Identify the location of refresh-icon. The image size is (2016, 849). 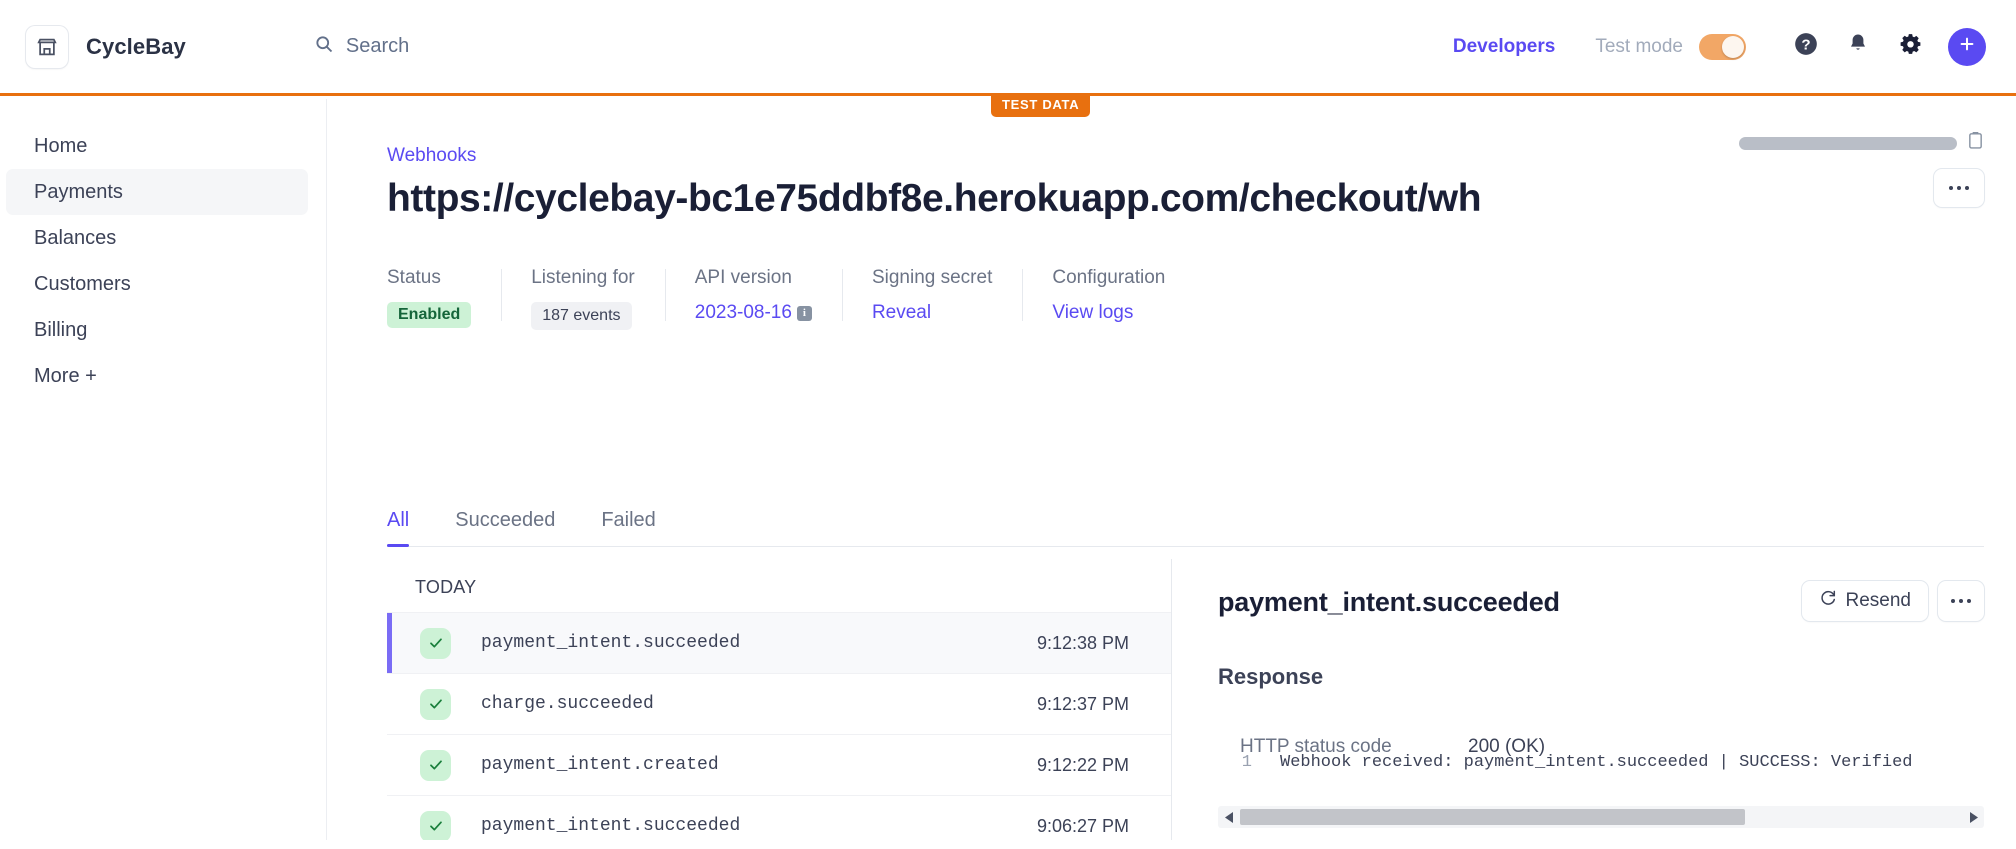
(1828, 601).